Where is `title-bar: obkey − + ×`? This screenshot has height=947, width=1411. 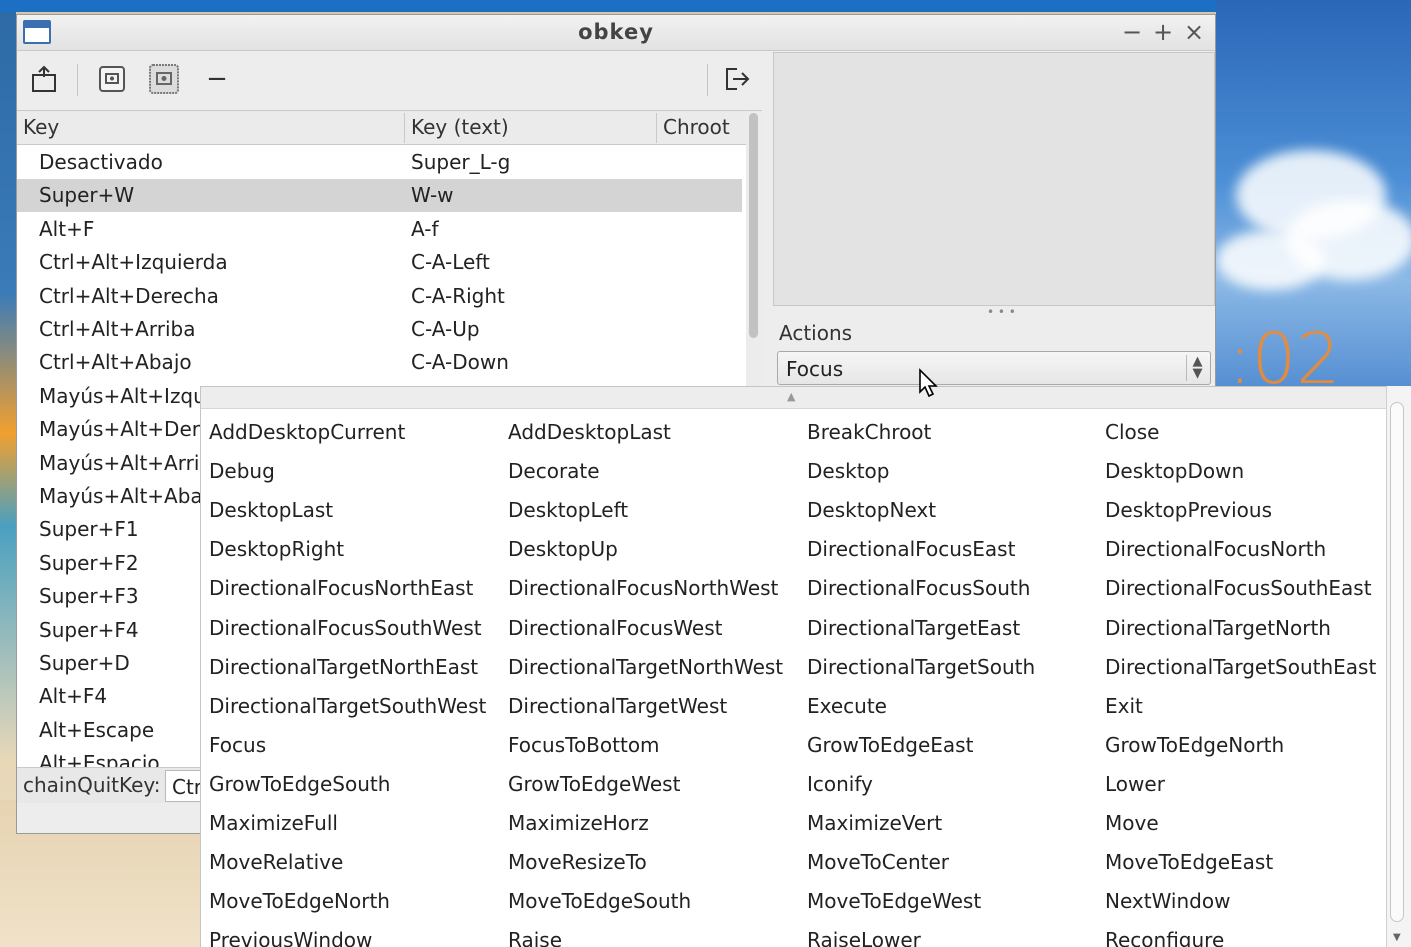
title-bar: obkey − + × is located at coordinates (616, 33).